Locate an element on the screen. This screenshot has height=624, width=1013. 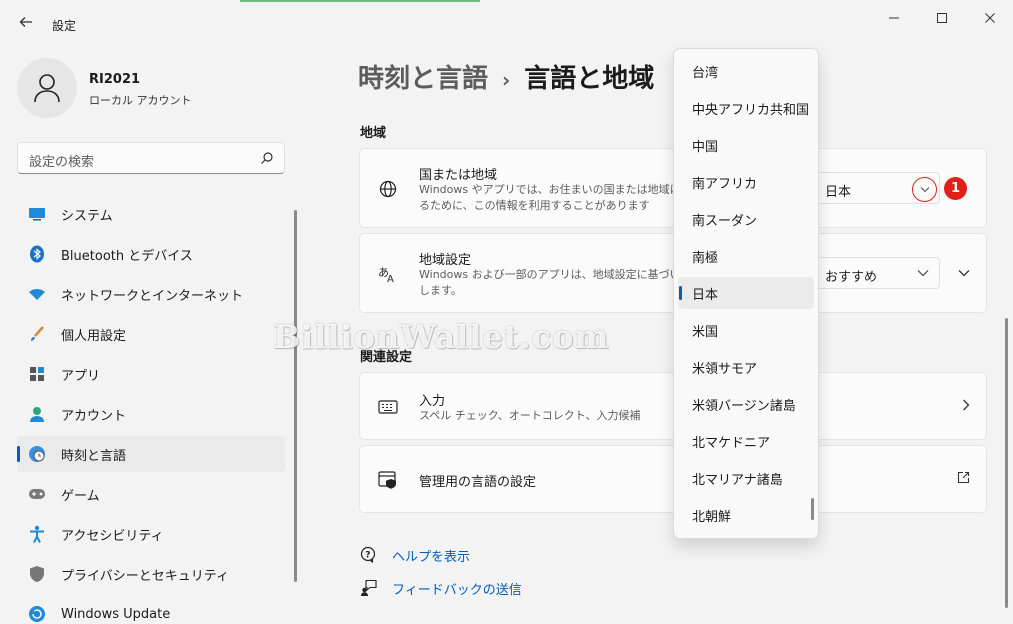
section-title-region: 地域 is located at coordinates (373, 133).